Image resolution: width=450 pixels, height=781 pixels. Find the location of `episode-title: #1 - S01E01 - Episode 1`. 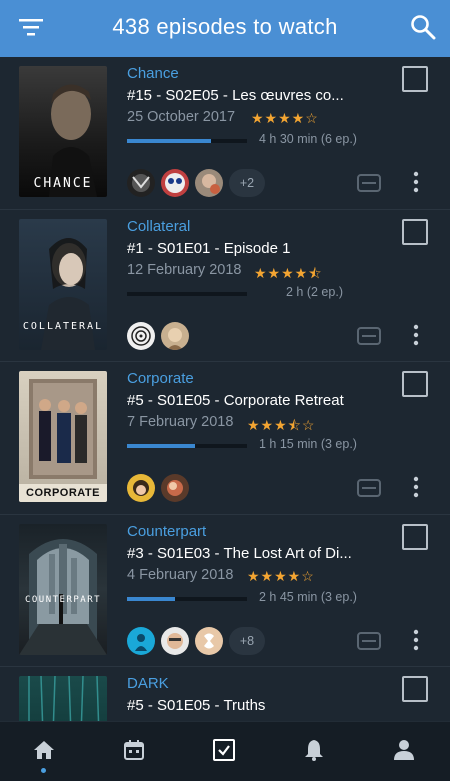

episode-title: #1 - S01E01 - Episode 1 is located at coordinates (208, 248).